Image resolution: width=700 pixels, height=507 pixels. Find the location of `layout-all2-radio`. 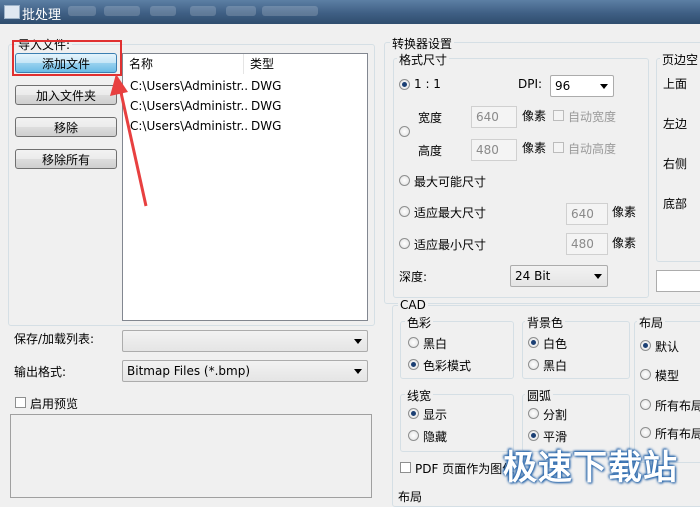

layout-all2-radio is located at coordinates (645, 432).